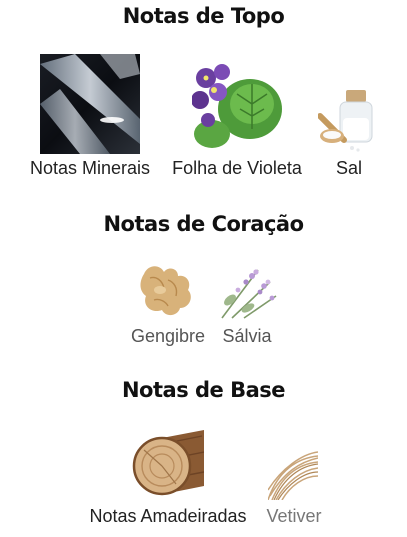 This screenshot has width=407, height=537. Describe the element at coordinates (248, 290) in the screenshot. I see `sage-image` at that location.